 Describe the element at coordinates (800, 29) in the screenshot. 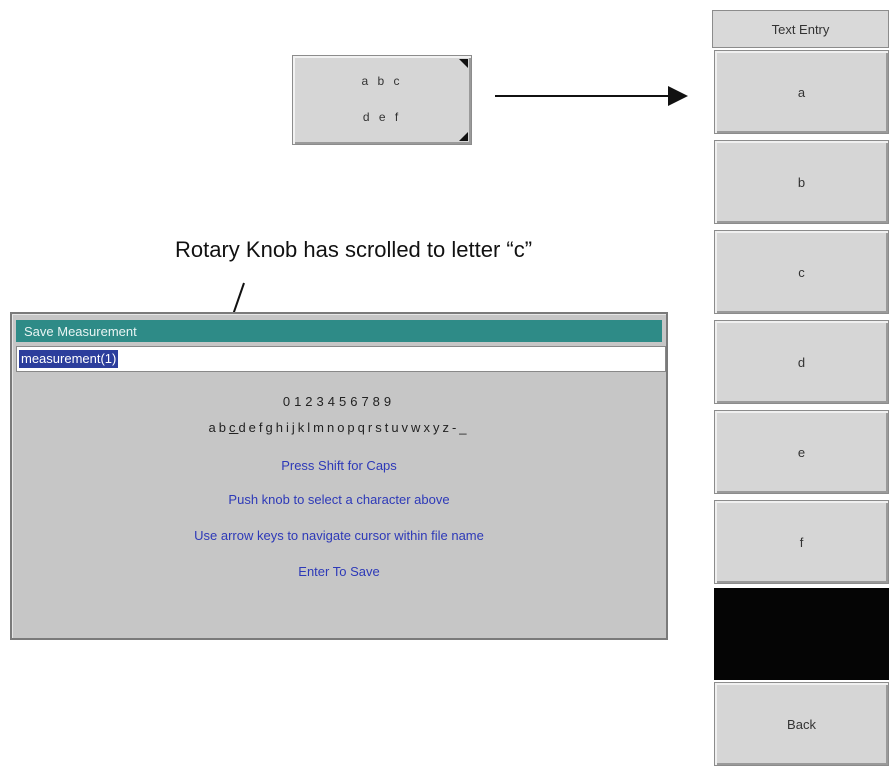

I see `panel-title: Text Entry` at that location.